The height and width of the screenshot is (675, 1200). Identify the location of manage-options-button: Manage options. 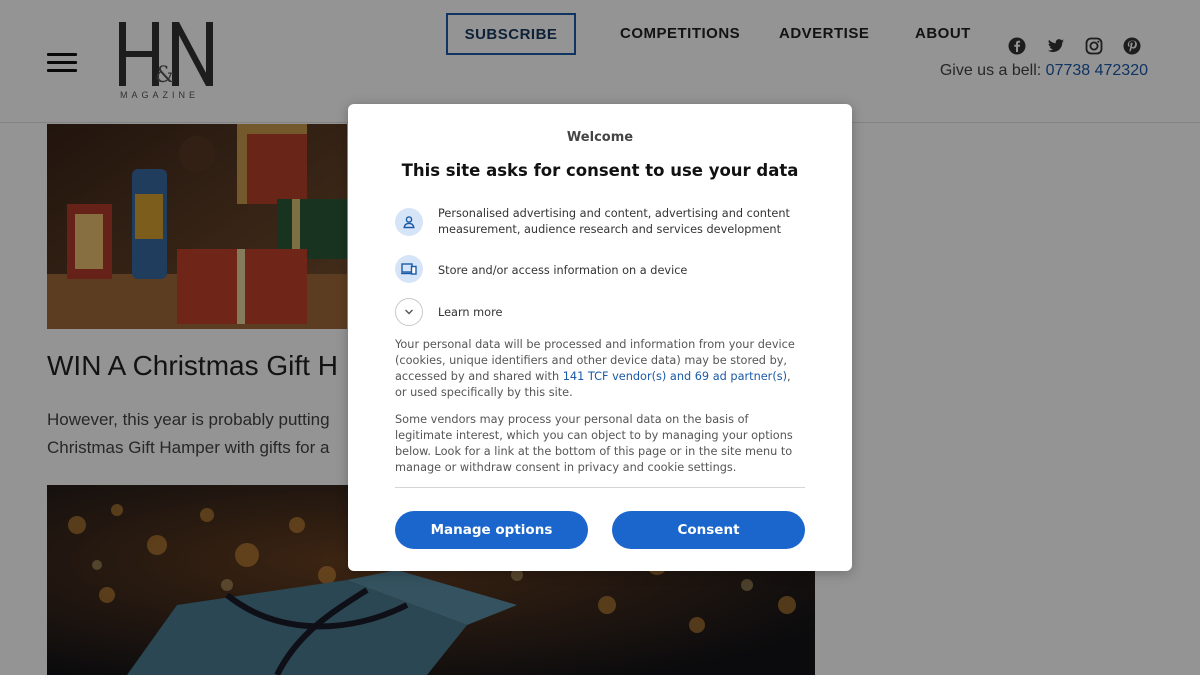
(491, 530).